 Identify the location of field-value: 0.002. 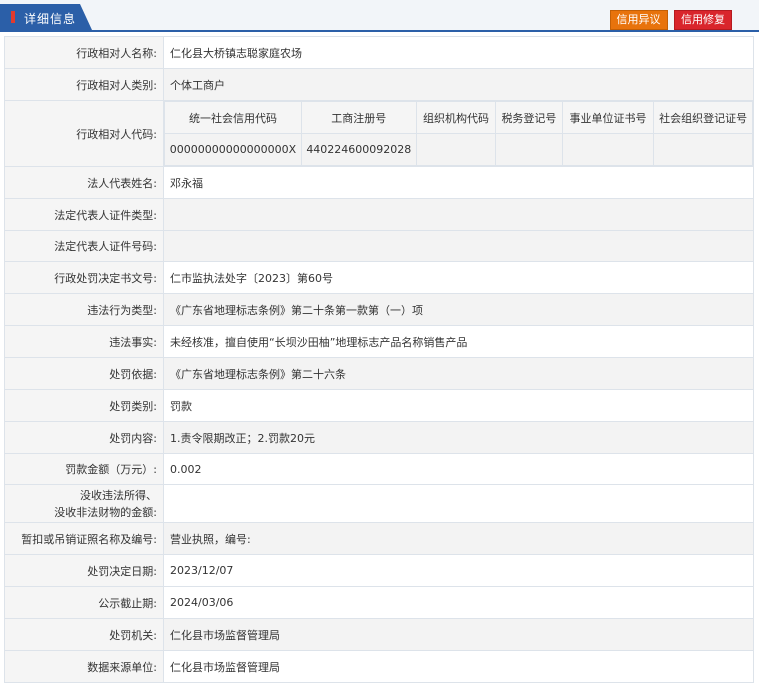
(458, 469).